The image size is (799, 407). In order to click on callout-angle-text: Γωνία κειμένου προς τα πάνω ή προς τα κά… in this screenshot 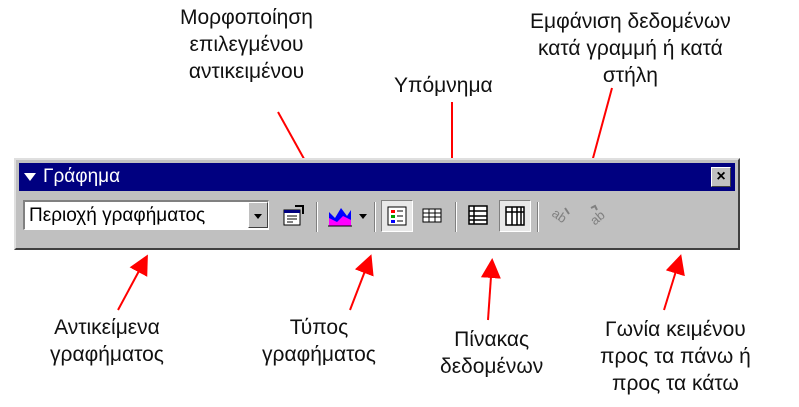, I will do `click(675, 356)`.